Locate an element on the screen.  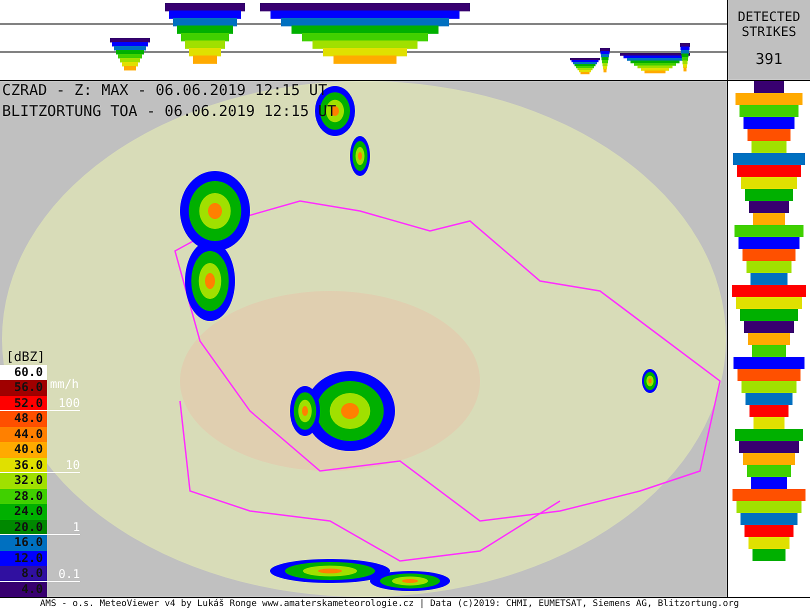
footer-credits: AMS - o.s. MeteoViewer v4 by Lukáš Ronge www.amaterskameteorologie.cz | Data (c)2019: CHMI, EUMETSAT, Siemens AG, Blitzortung.org is located at coordinates (405, 603).